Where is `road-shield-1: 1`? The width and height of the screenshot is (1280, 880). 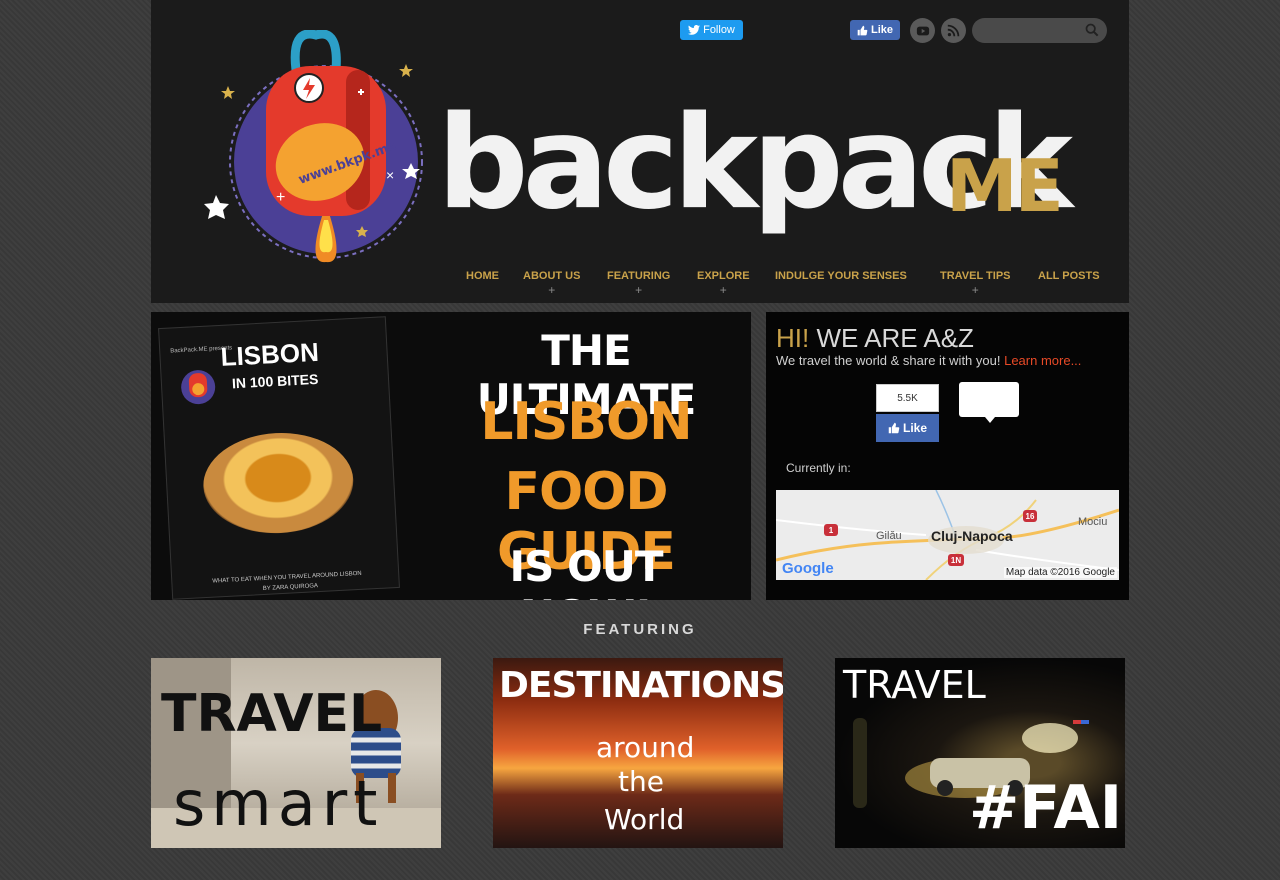
road-shield-1: 1 is located at coordinates (831, 530).